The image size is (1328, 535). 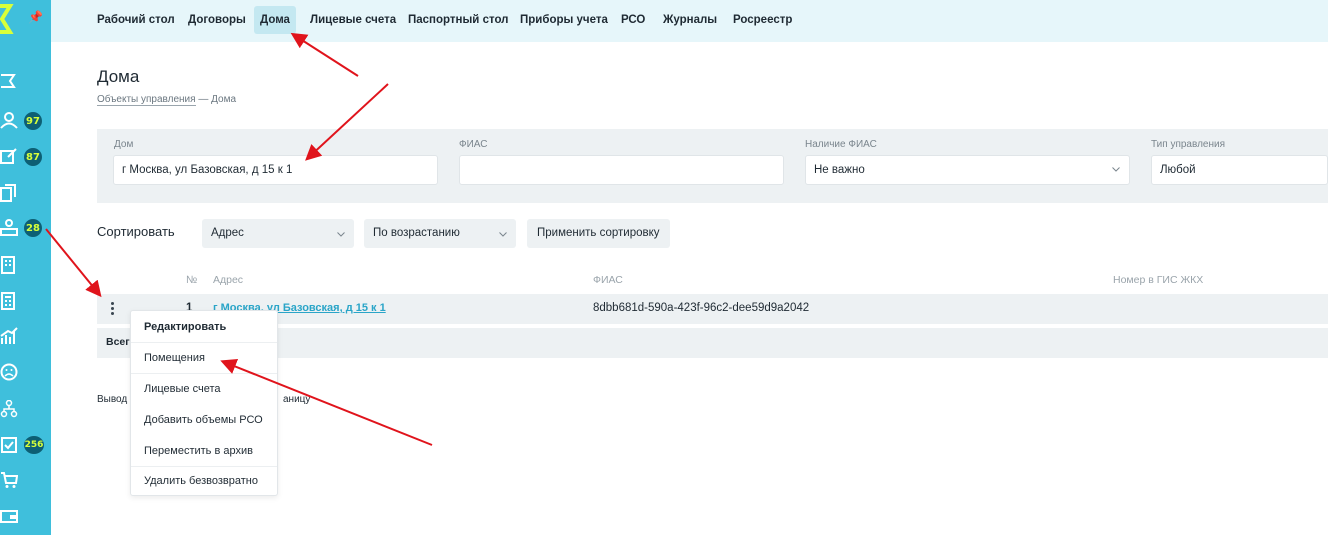 What do you see at coordinates (1188, 144) in the screenshot?
I see `management-type-label: Тип управления` at bounding box center [1188, 144].